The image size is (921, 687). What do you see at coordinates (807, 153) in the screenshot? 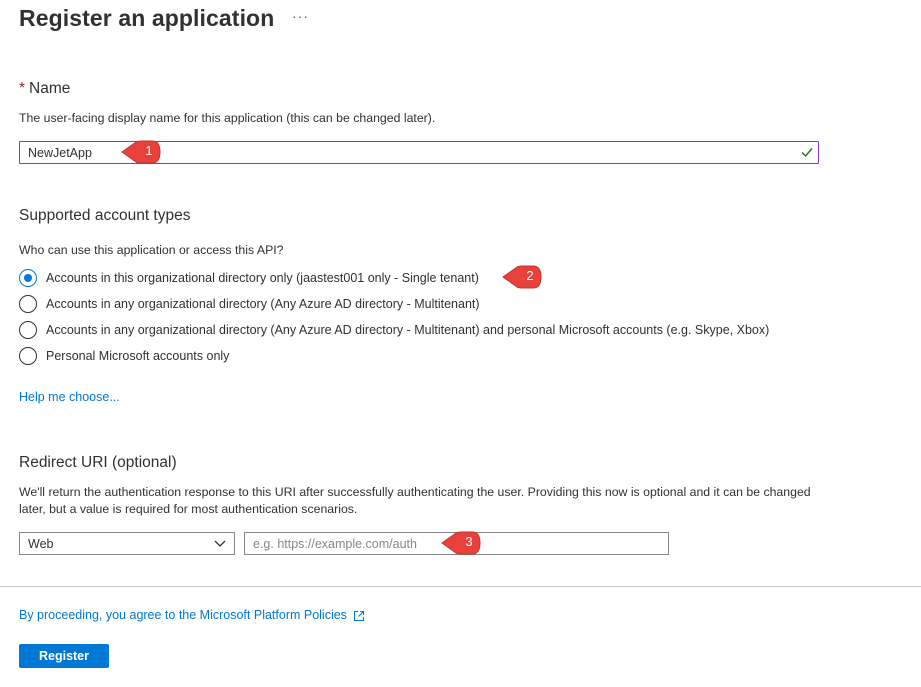
I see `checkmark-icon` at bounding box center [807, 153].